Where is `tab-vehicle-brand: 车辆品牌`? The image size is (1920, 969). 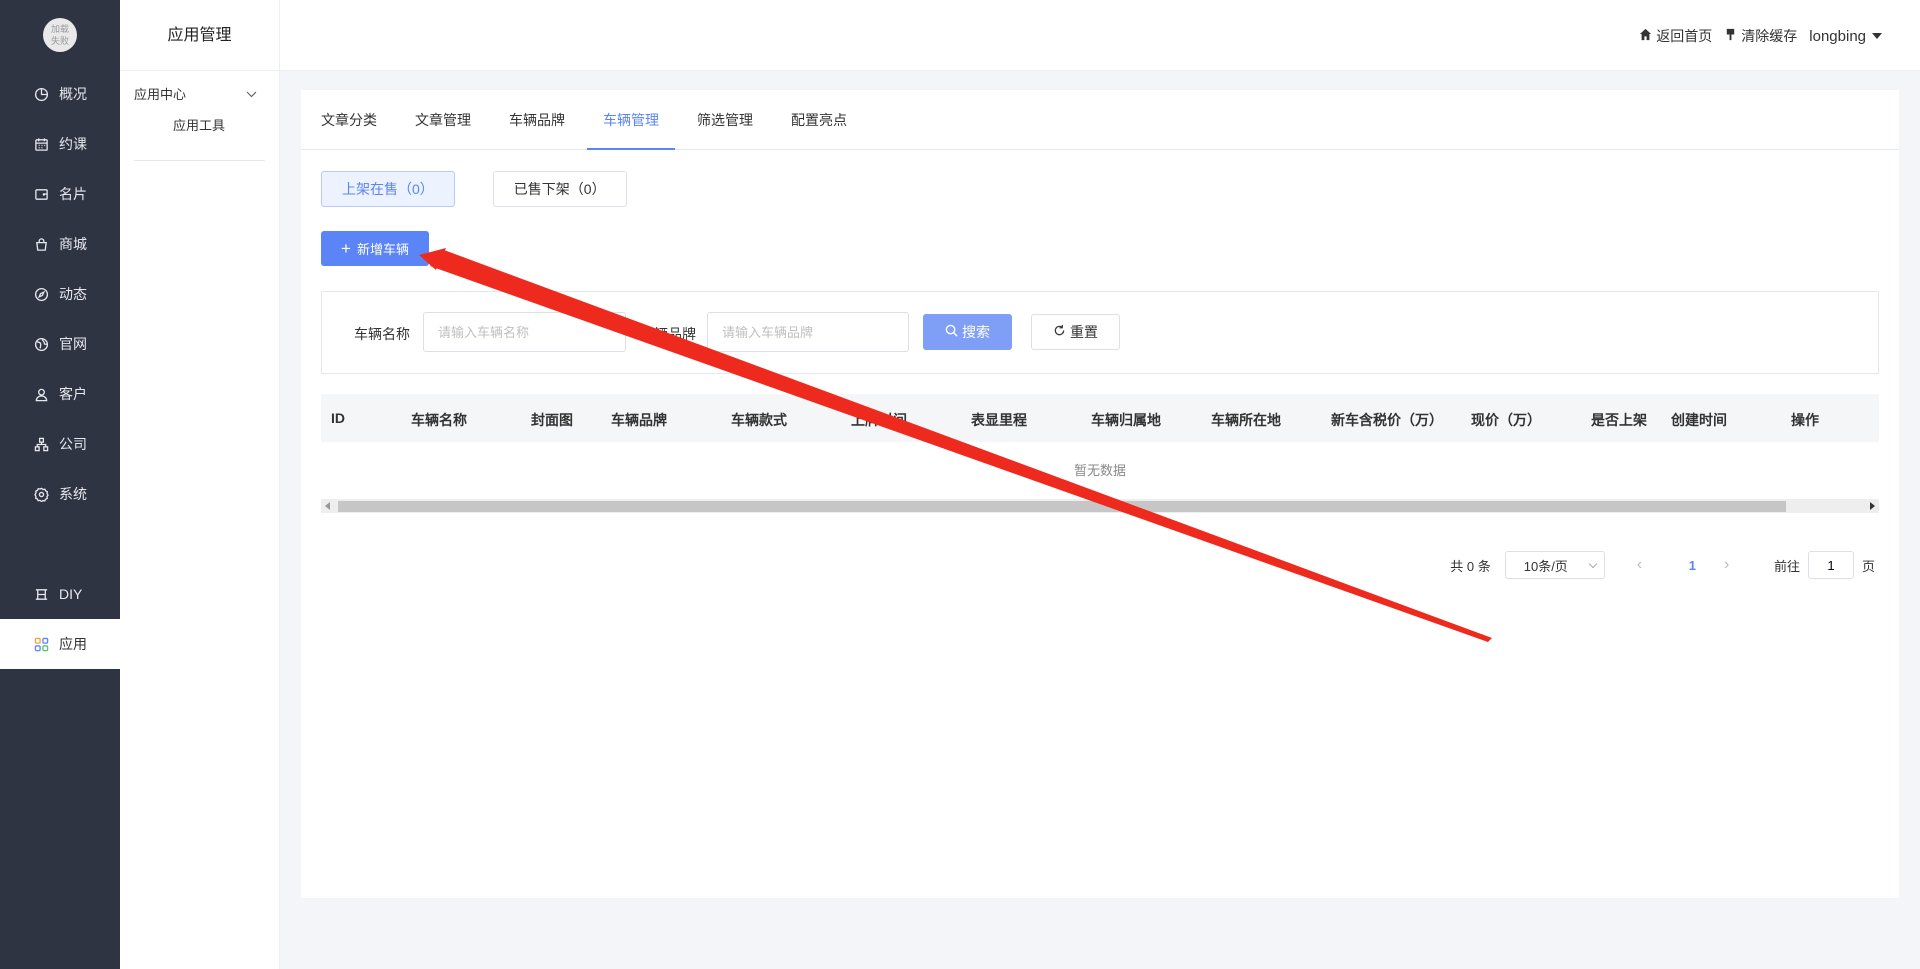 tab-vehicle-brand: 车辆品牌 is located at coordinates (537, 119).